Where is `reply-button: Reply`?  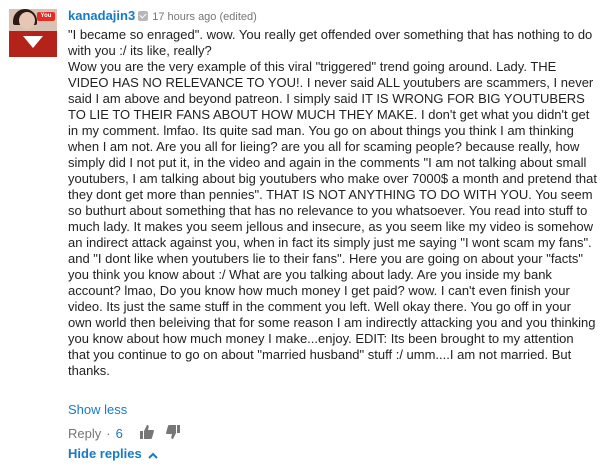 reply-button: Reply is located at coordinates (84, 433).